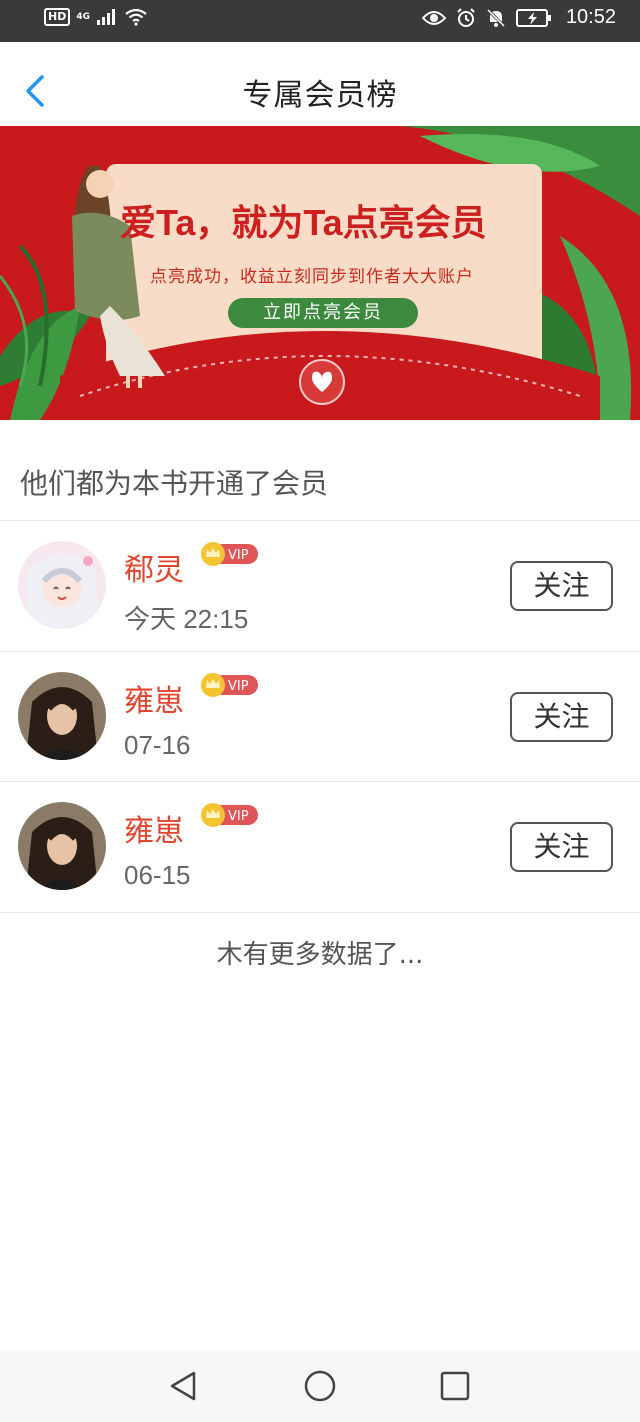  What do you see at coordinates (320, 847) in the screenshot?
I see `member-row: 雍崽 VIP 06-15 关注` at bounding box center [320, 847].